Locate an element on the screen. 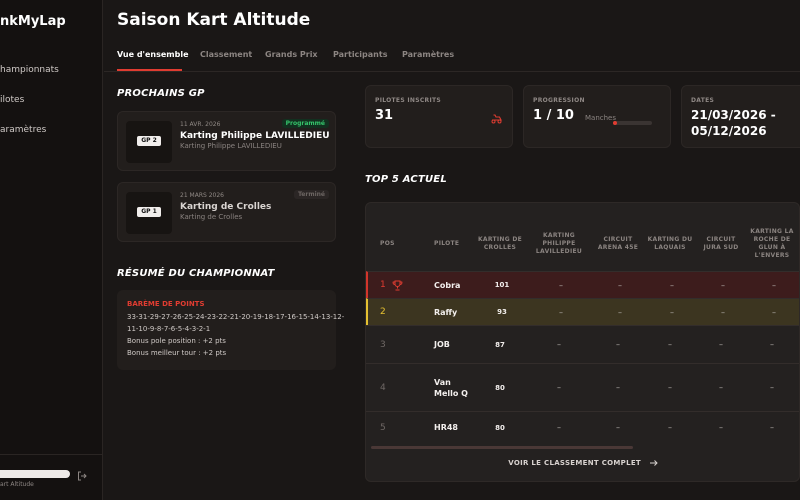 Image resolution: width=800 pixels, height=500 pixels. stat-value: 1 / 10 is located at coordinates (553, 115).